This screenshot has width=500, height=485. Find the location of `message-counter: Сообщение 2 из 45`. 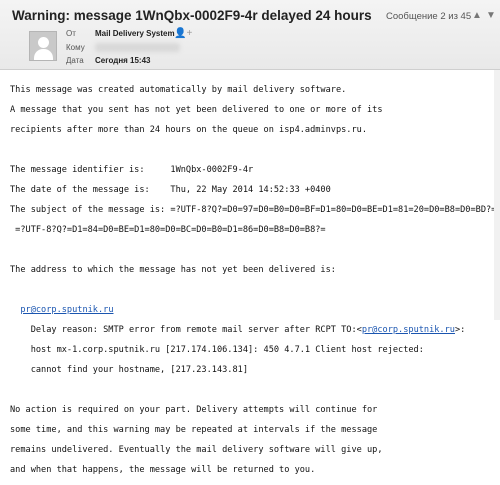

message-counter: Сообщение 2 из 45 is located at coordinates (429, 16).